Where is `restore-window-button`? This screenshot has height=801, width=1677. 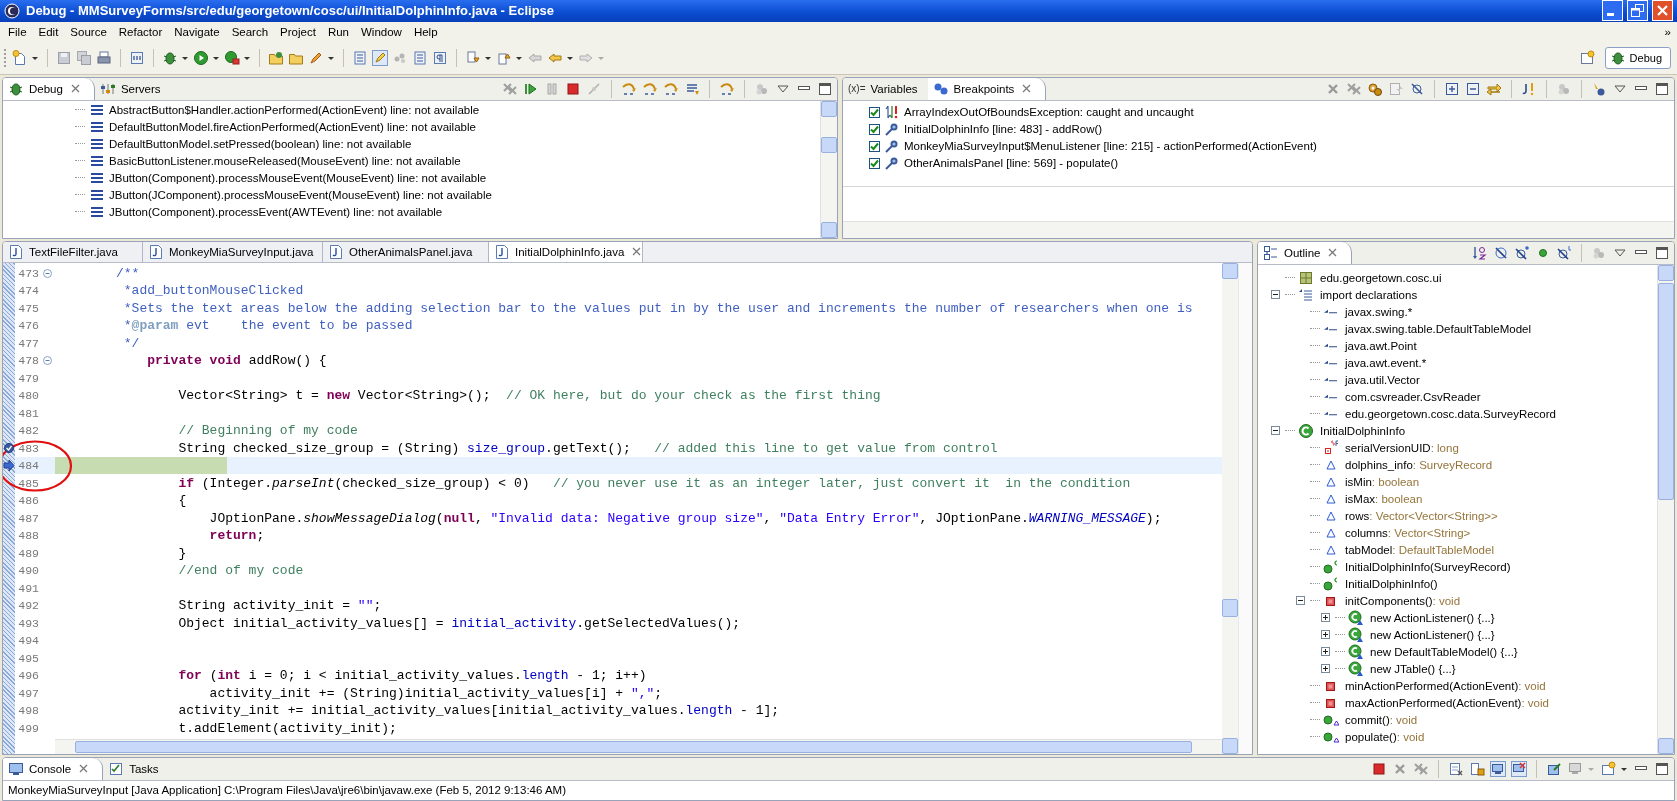 restore-window-button is located at coordinates (1637, 11).